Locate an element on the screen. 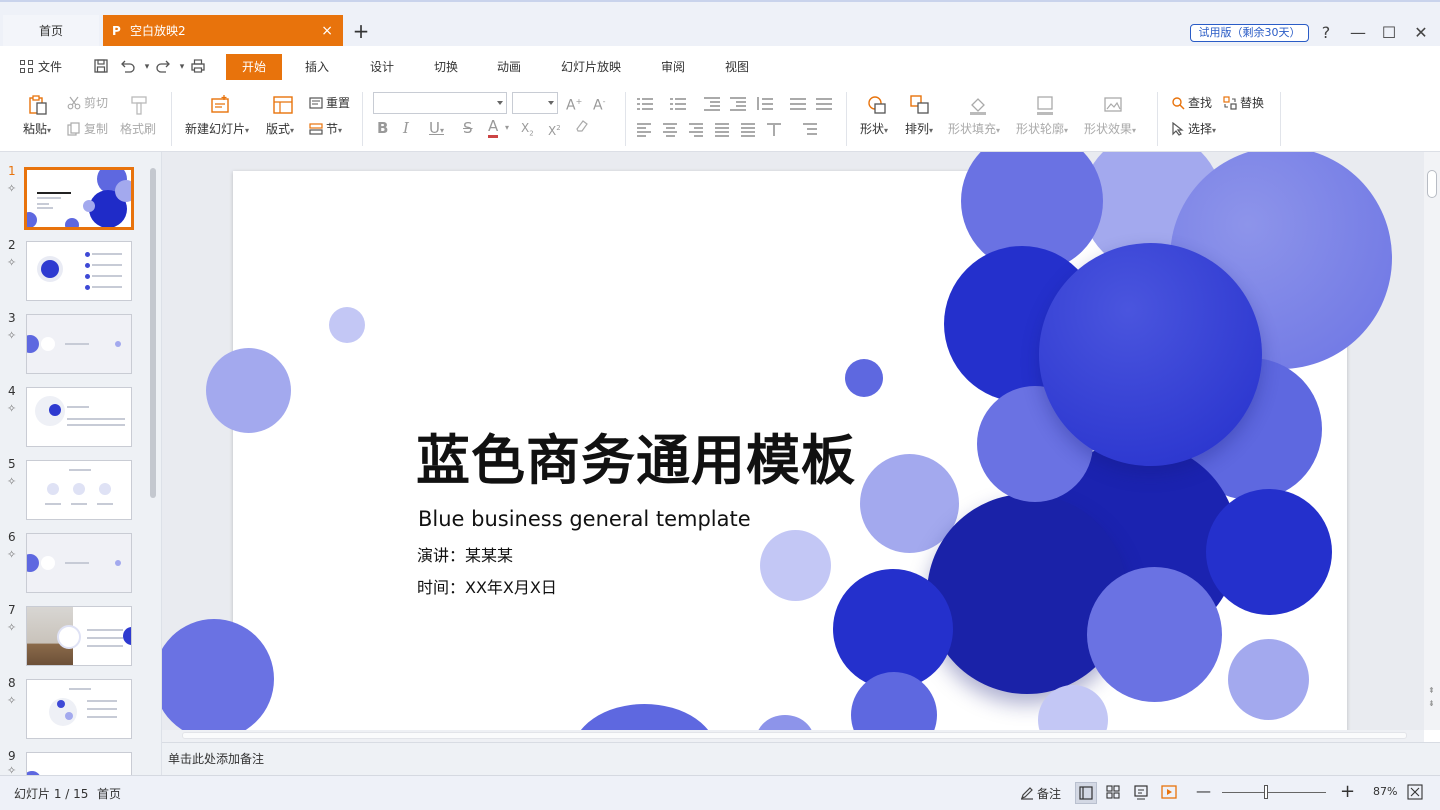  increase-font-icon: A+ is located at coordinates (574, 103).